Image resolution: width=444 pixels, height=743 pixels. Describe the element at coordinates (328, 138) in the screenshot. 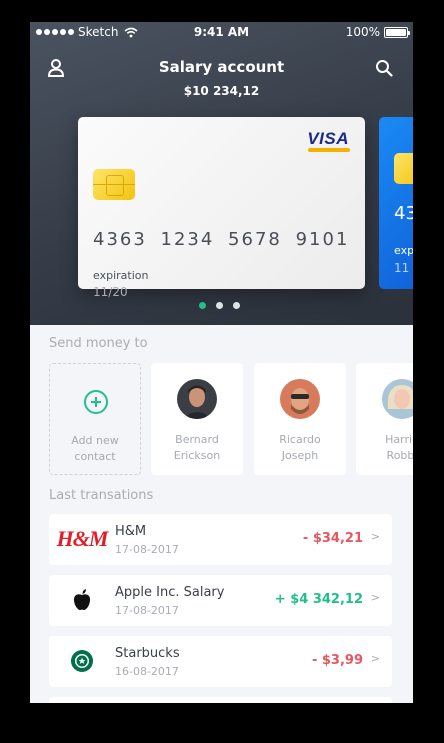

I see `visa-logo: VISA` at that location.